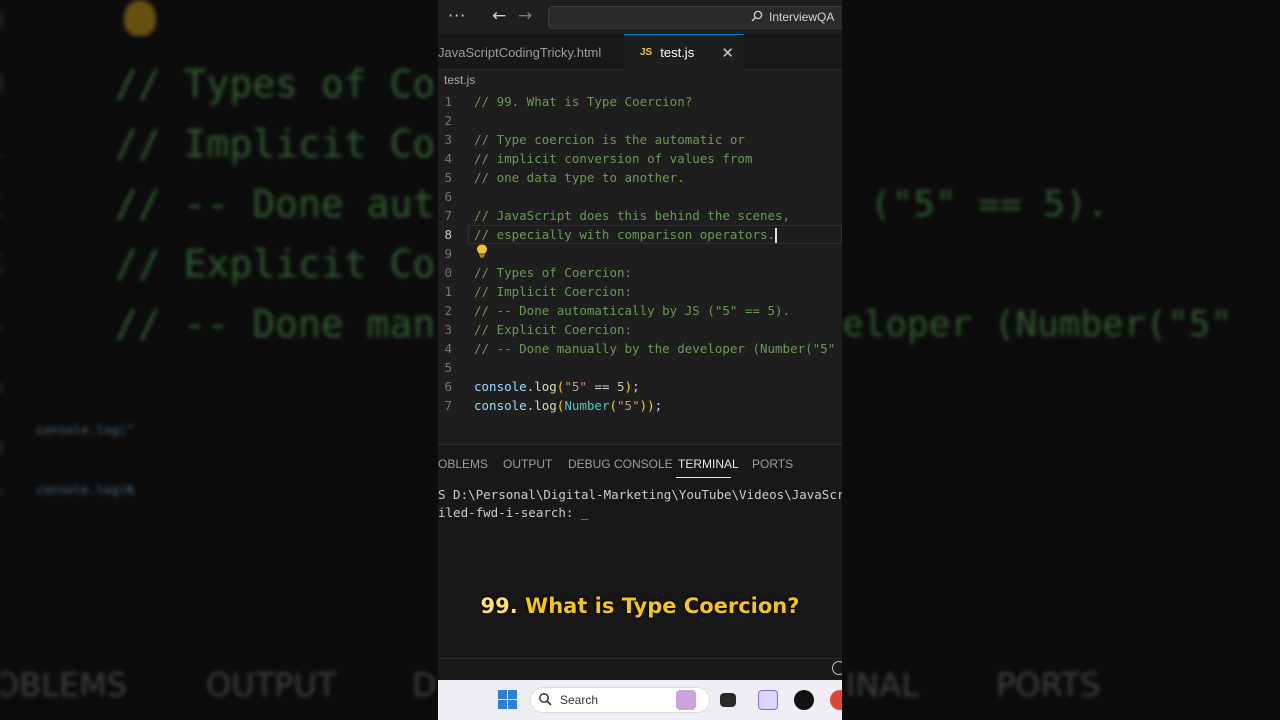  What do you see at coordinates (275, 144) in the screenshot?
I see `bg-code-line: // Implicit Co` at bounding box center [275, 144].